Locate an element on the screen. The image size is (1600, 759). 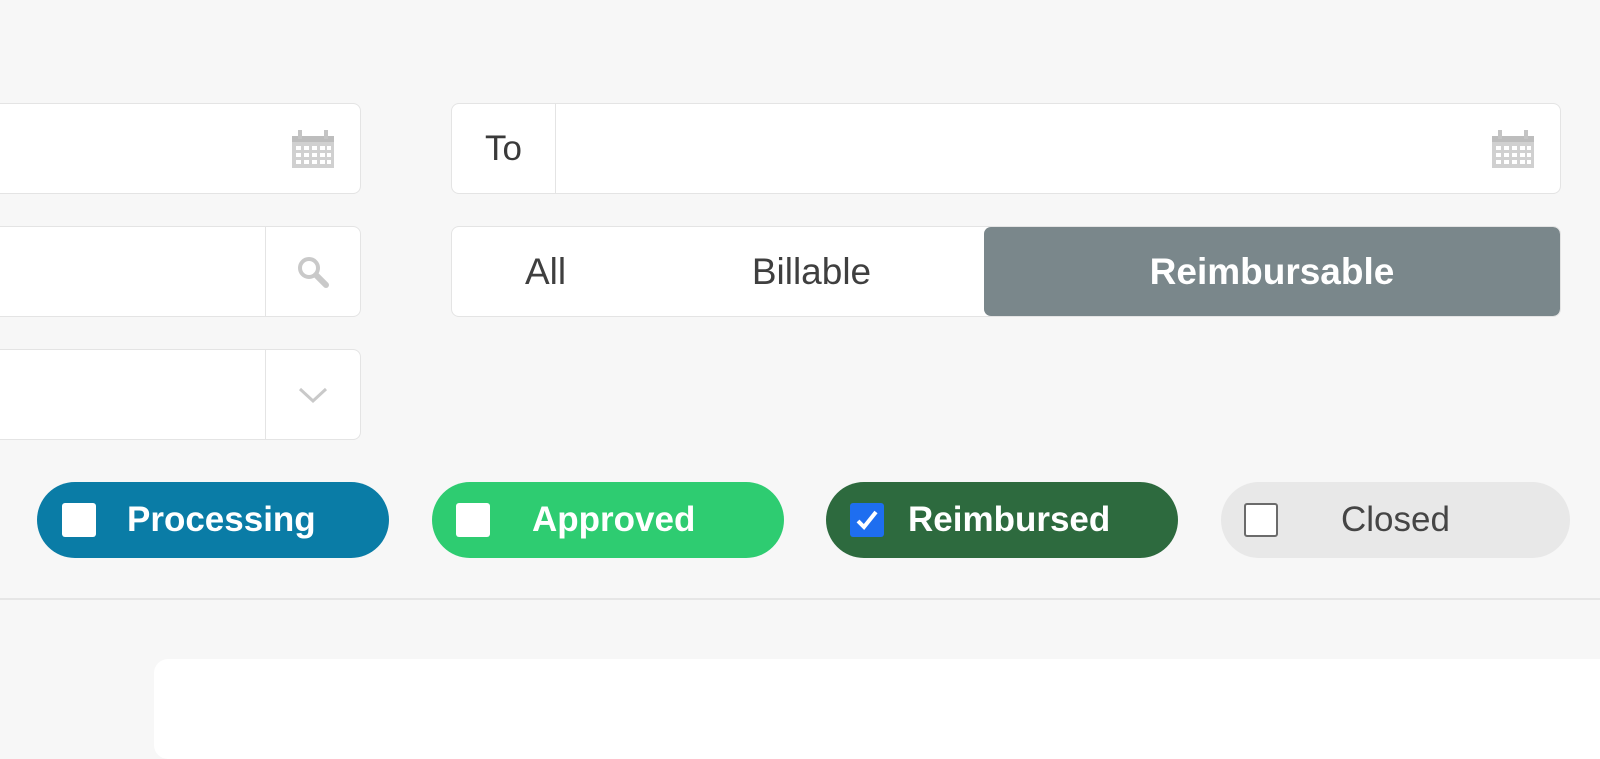
checkmark-icon is located at coordinates (867, 520).